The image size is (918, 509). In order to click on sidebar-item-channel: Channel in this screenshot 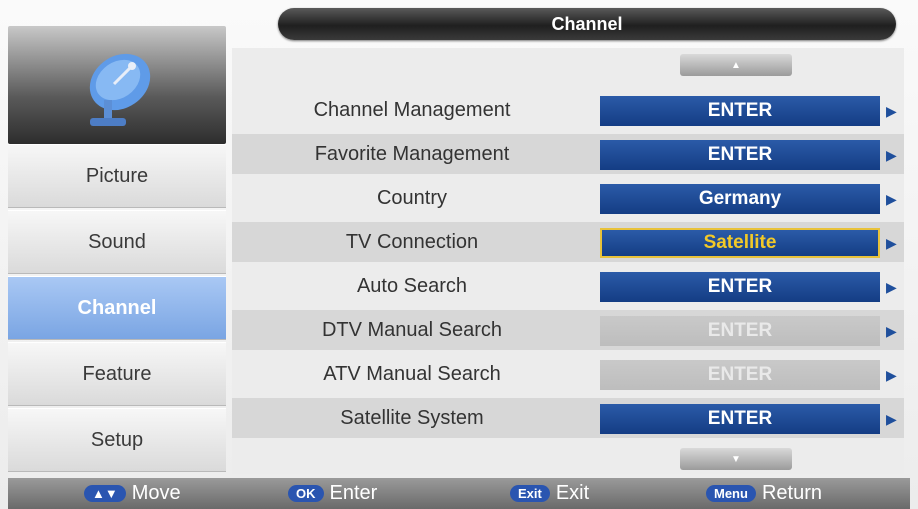, I will do `click(117, 308)`.